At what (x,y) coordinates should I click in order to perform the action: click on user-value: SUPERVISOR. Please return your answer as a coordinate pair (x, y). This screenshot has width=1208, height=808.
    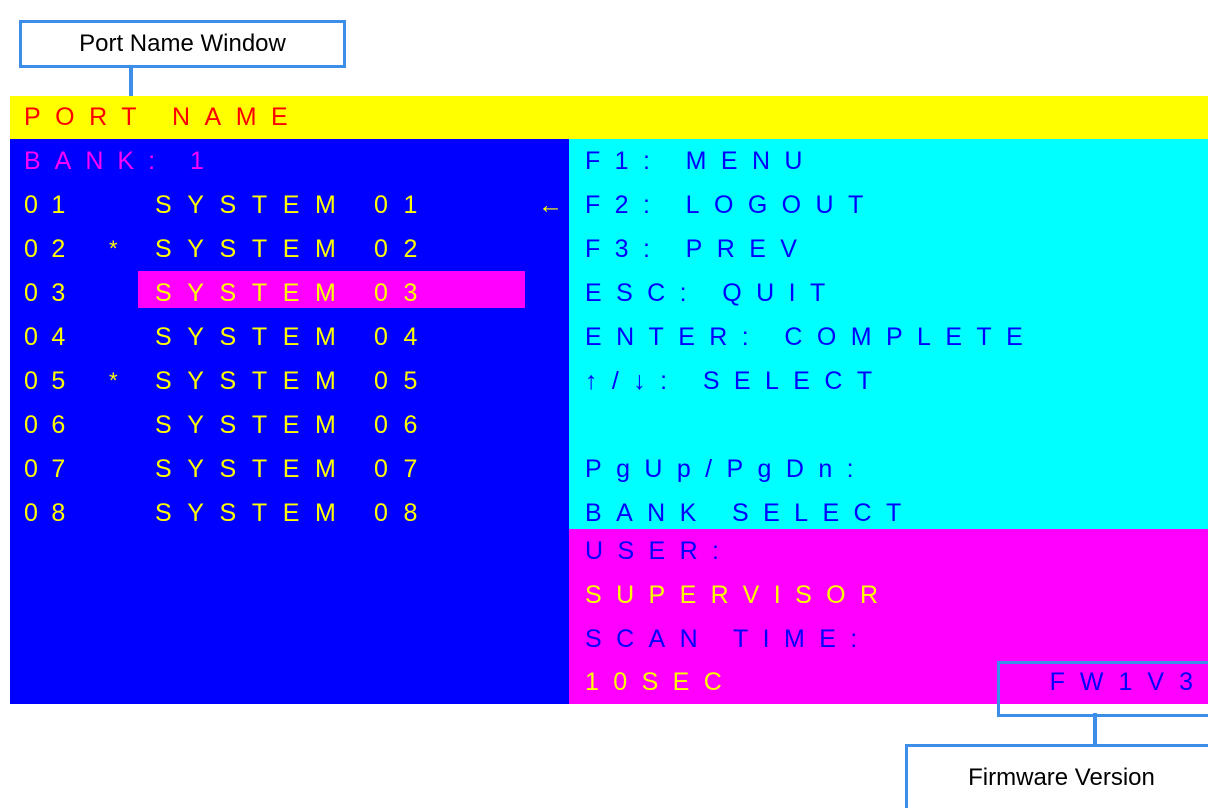
    Looking at the image, I should click on (739, 595).